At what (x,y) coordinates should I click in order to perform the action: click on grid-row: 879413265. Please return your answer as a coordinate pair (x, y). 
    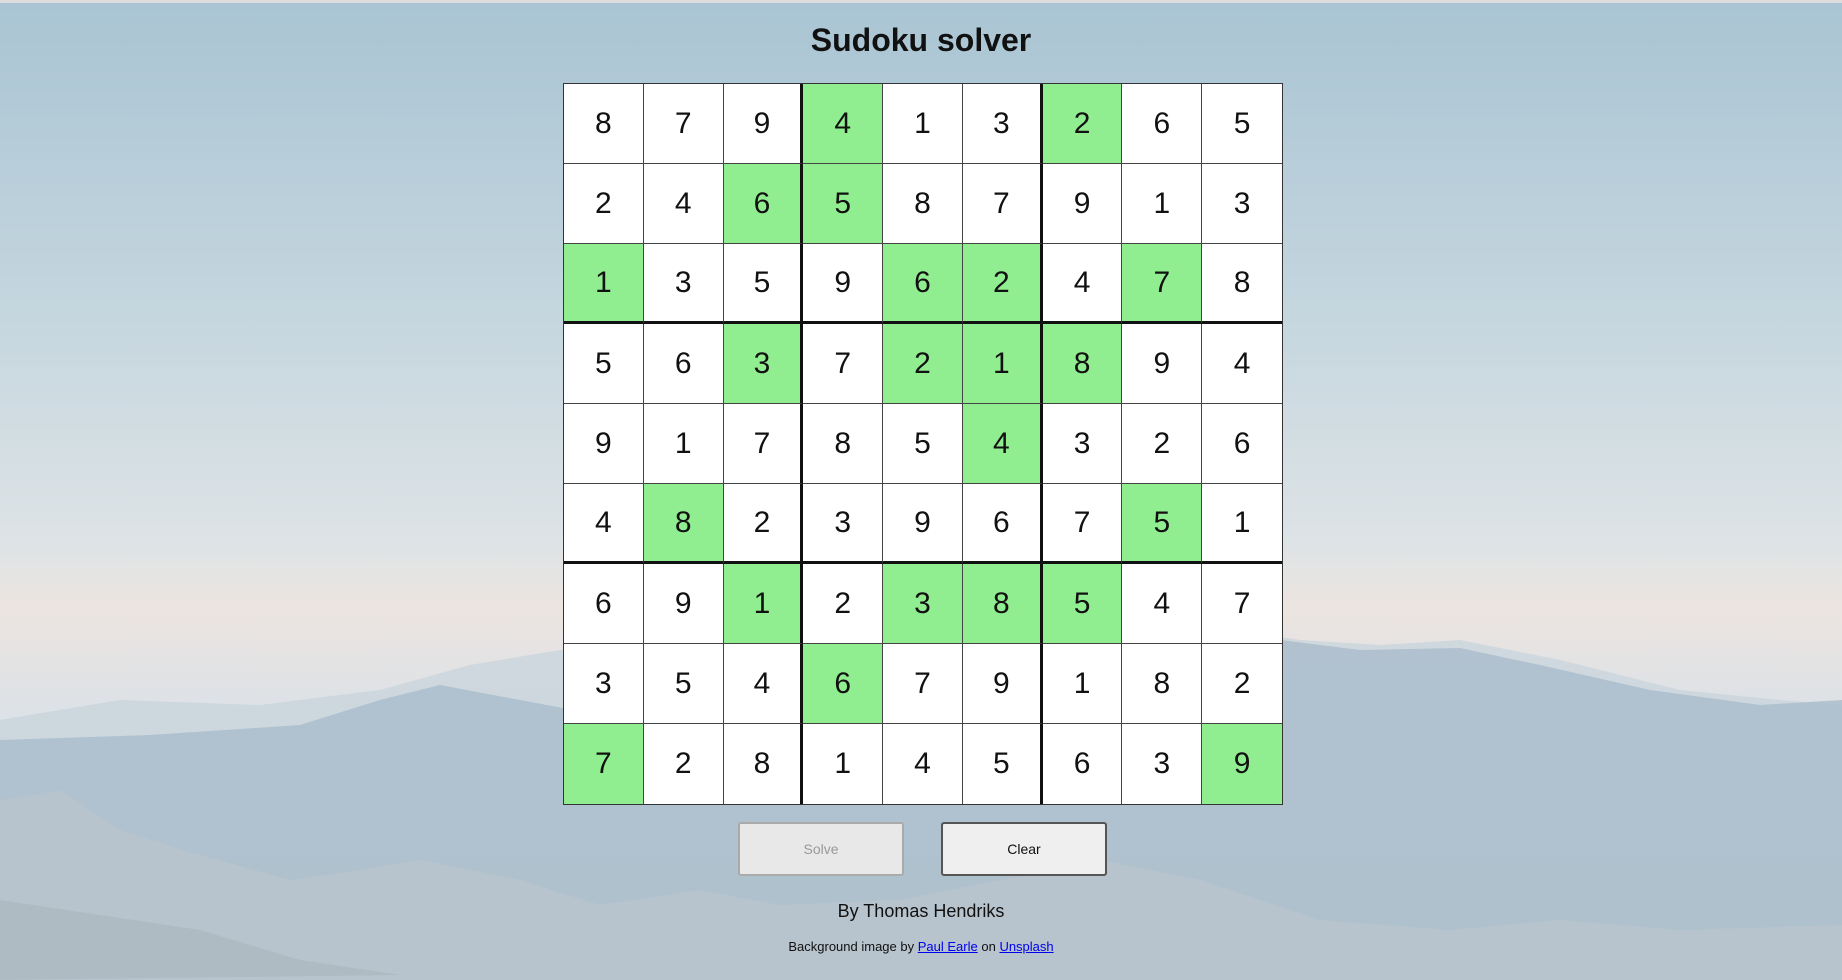
    Looking at the image, I should click on (923, 124).